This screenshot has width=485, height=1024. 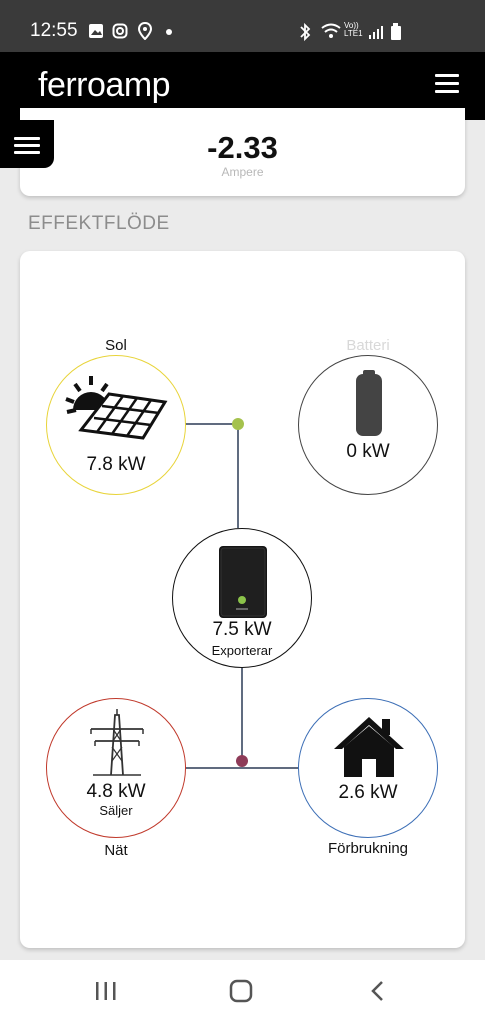 I want to click on battery-node: 0 kW, so click(x=368, y=425).